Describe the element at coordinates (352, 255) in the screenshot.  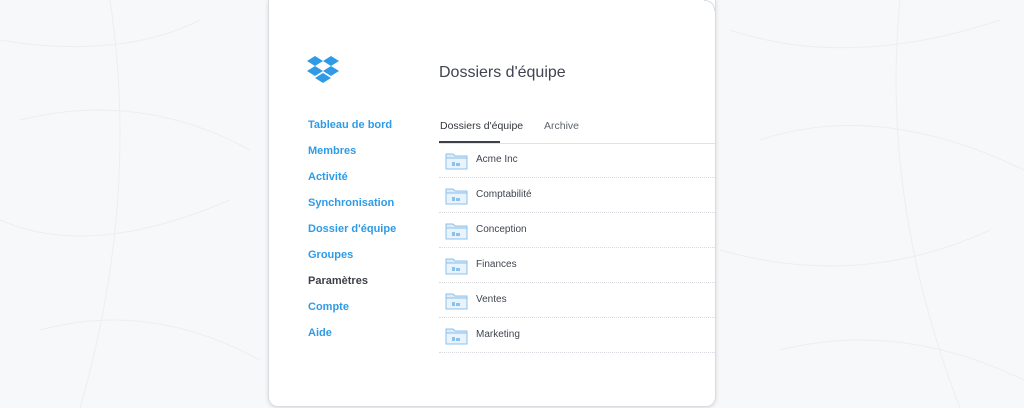
I see `sidebar-item-groupes: Groupes` at that location.